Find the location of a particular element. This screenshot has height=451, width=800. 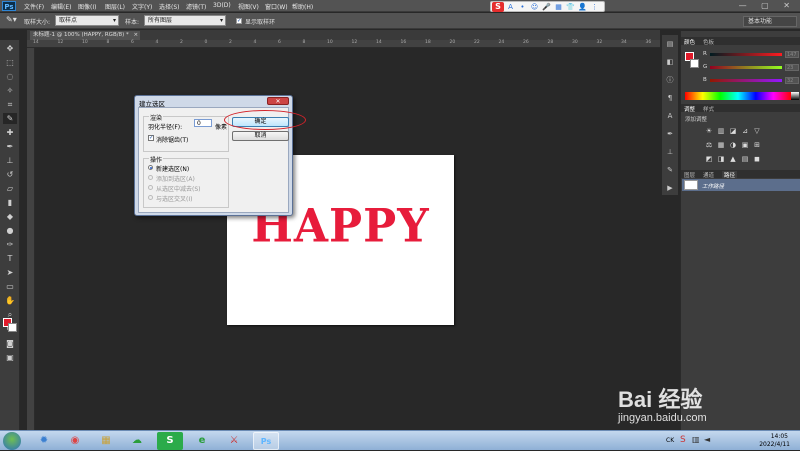

ime-voice-icon: 🎤 is located at coordinates (546, 7).